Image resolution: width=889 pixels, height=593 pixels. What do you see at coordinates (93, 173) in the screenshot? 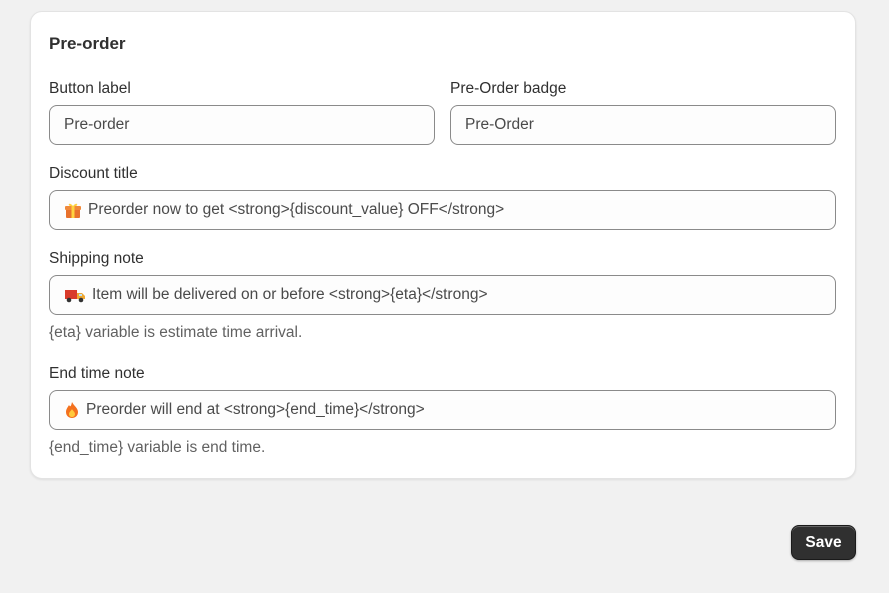
I see `discount-title-label: Discount title` at bounding box center [93, 173].